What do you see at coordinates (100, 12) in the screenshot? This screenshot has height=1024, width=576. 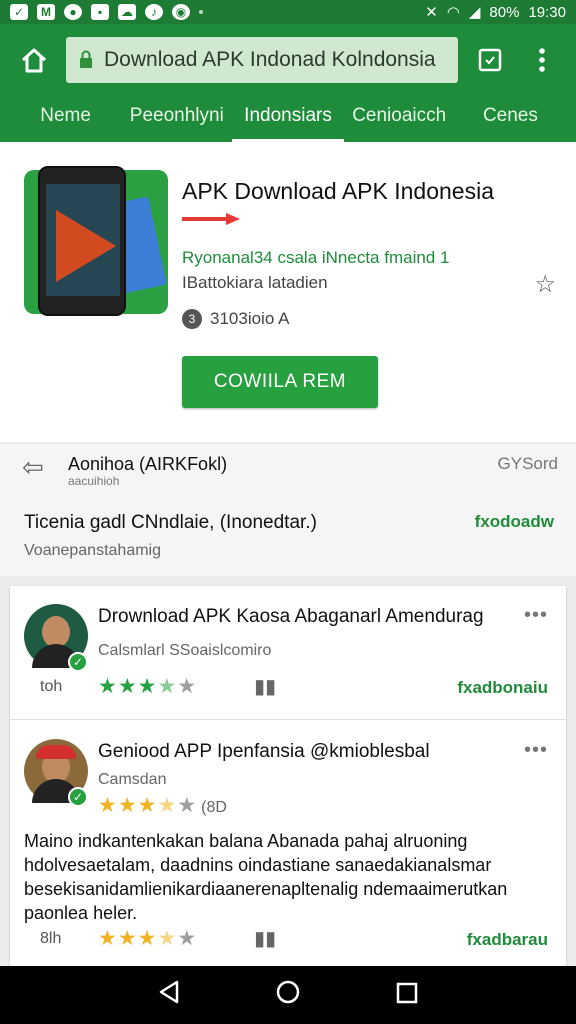 I see `image-icon: ▪` at bounding box center [100, 12].